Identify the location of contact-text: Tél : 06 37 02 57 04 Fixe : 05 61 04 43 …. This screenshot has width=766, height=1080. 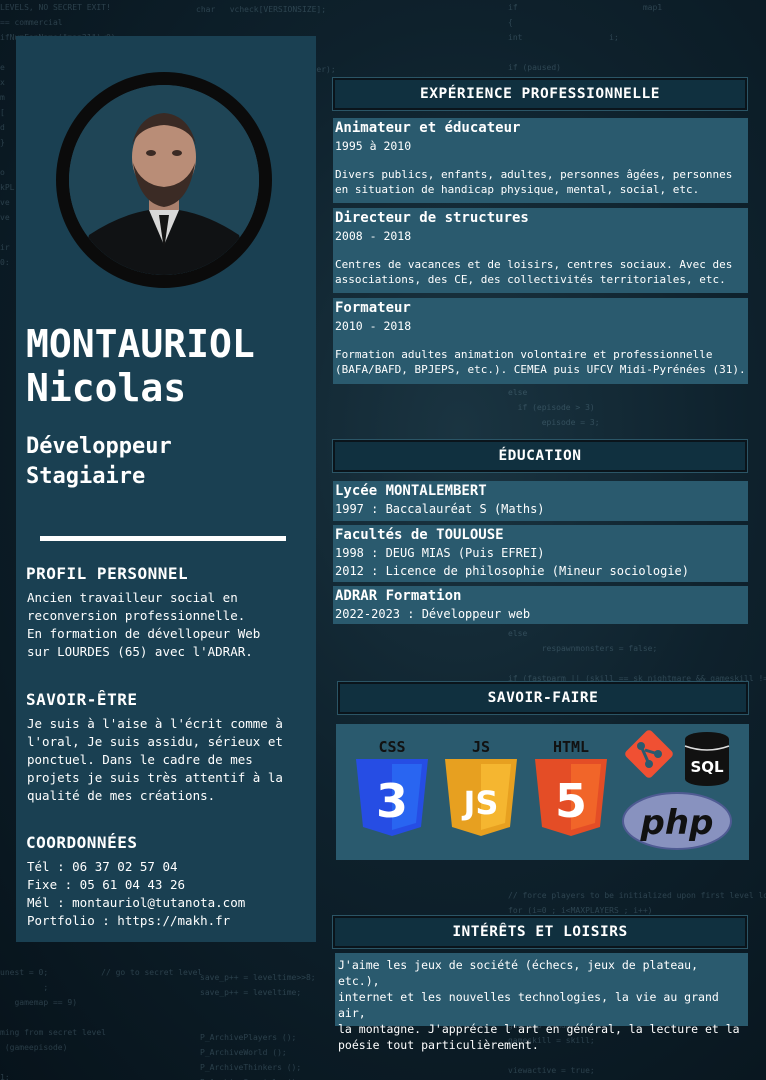
(169, 894).